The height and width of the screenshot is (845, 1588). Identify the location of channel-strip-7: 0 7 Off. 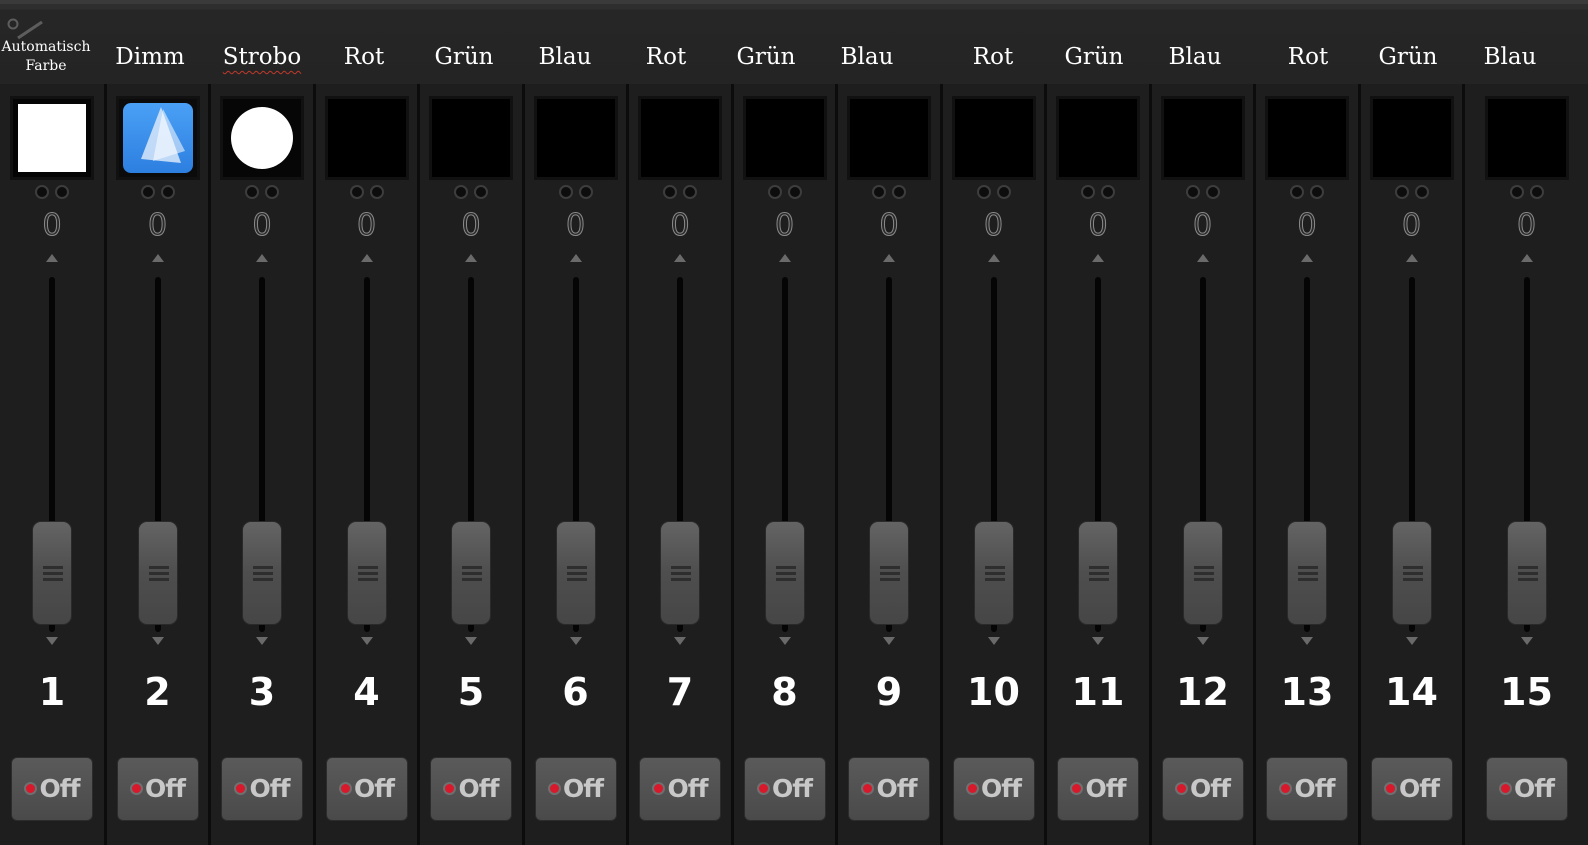
(678, 464).